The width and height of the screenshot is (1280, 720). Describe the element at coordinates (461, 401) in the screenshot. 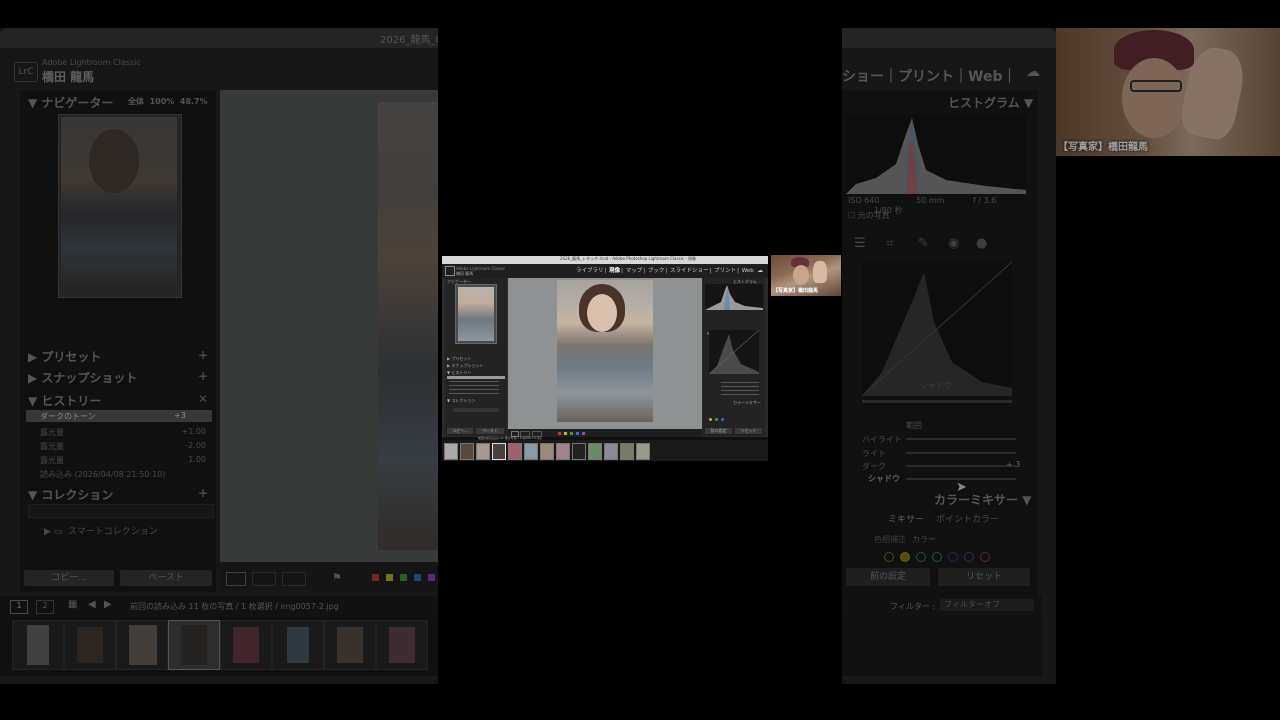

I see `center-collections-header: ▼ コレクション` at that location.